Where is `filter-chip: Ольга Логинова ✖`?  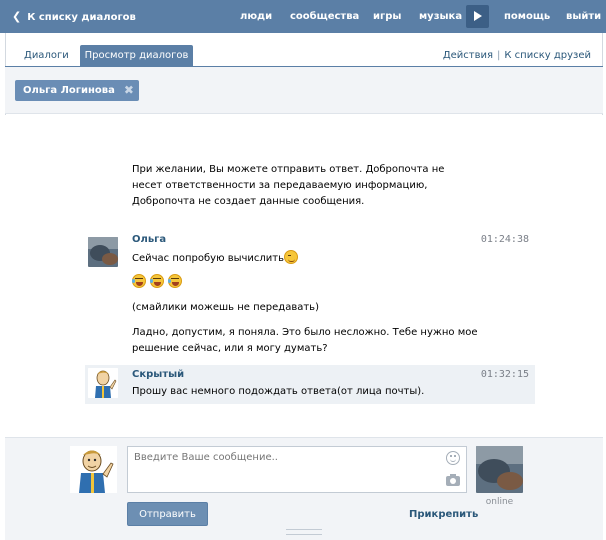 filter-chip: Ольга Логинова ✖ is located at coordinates (77, 90).